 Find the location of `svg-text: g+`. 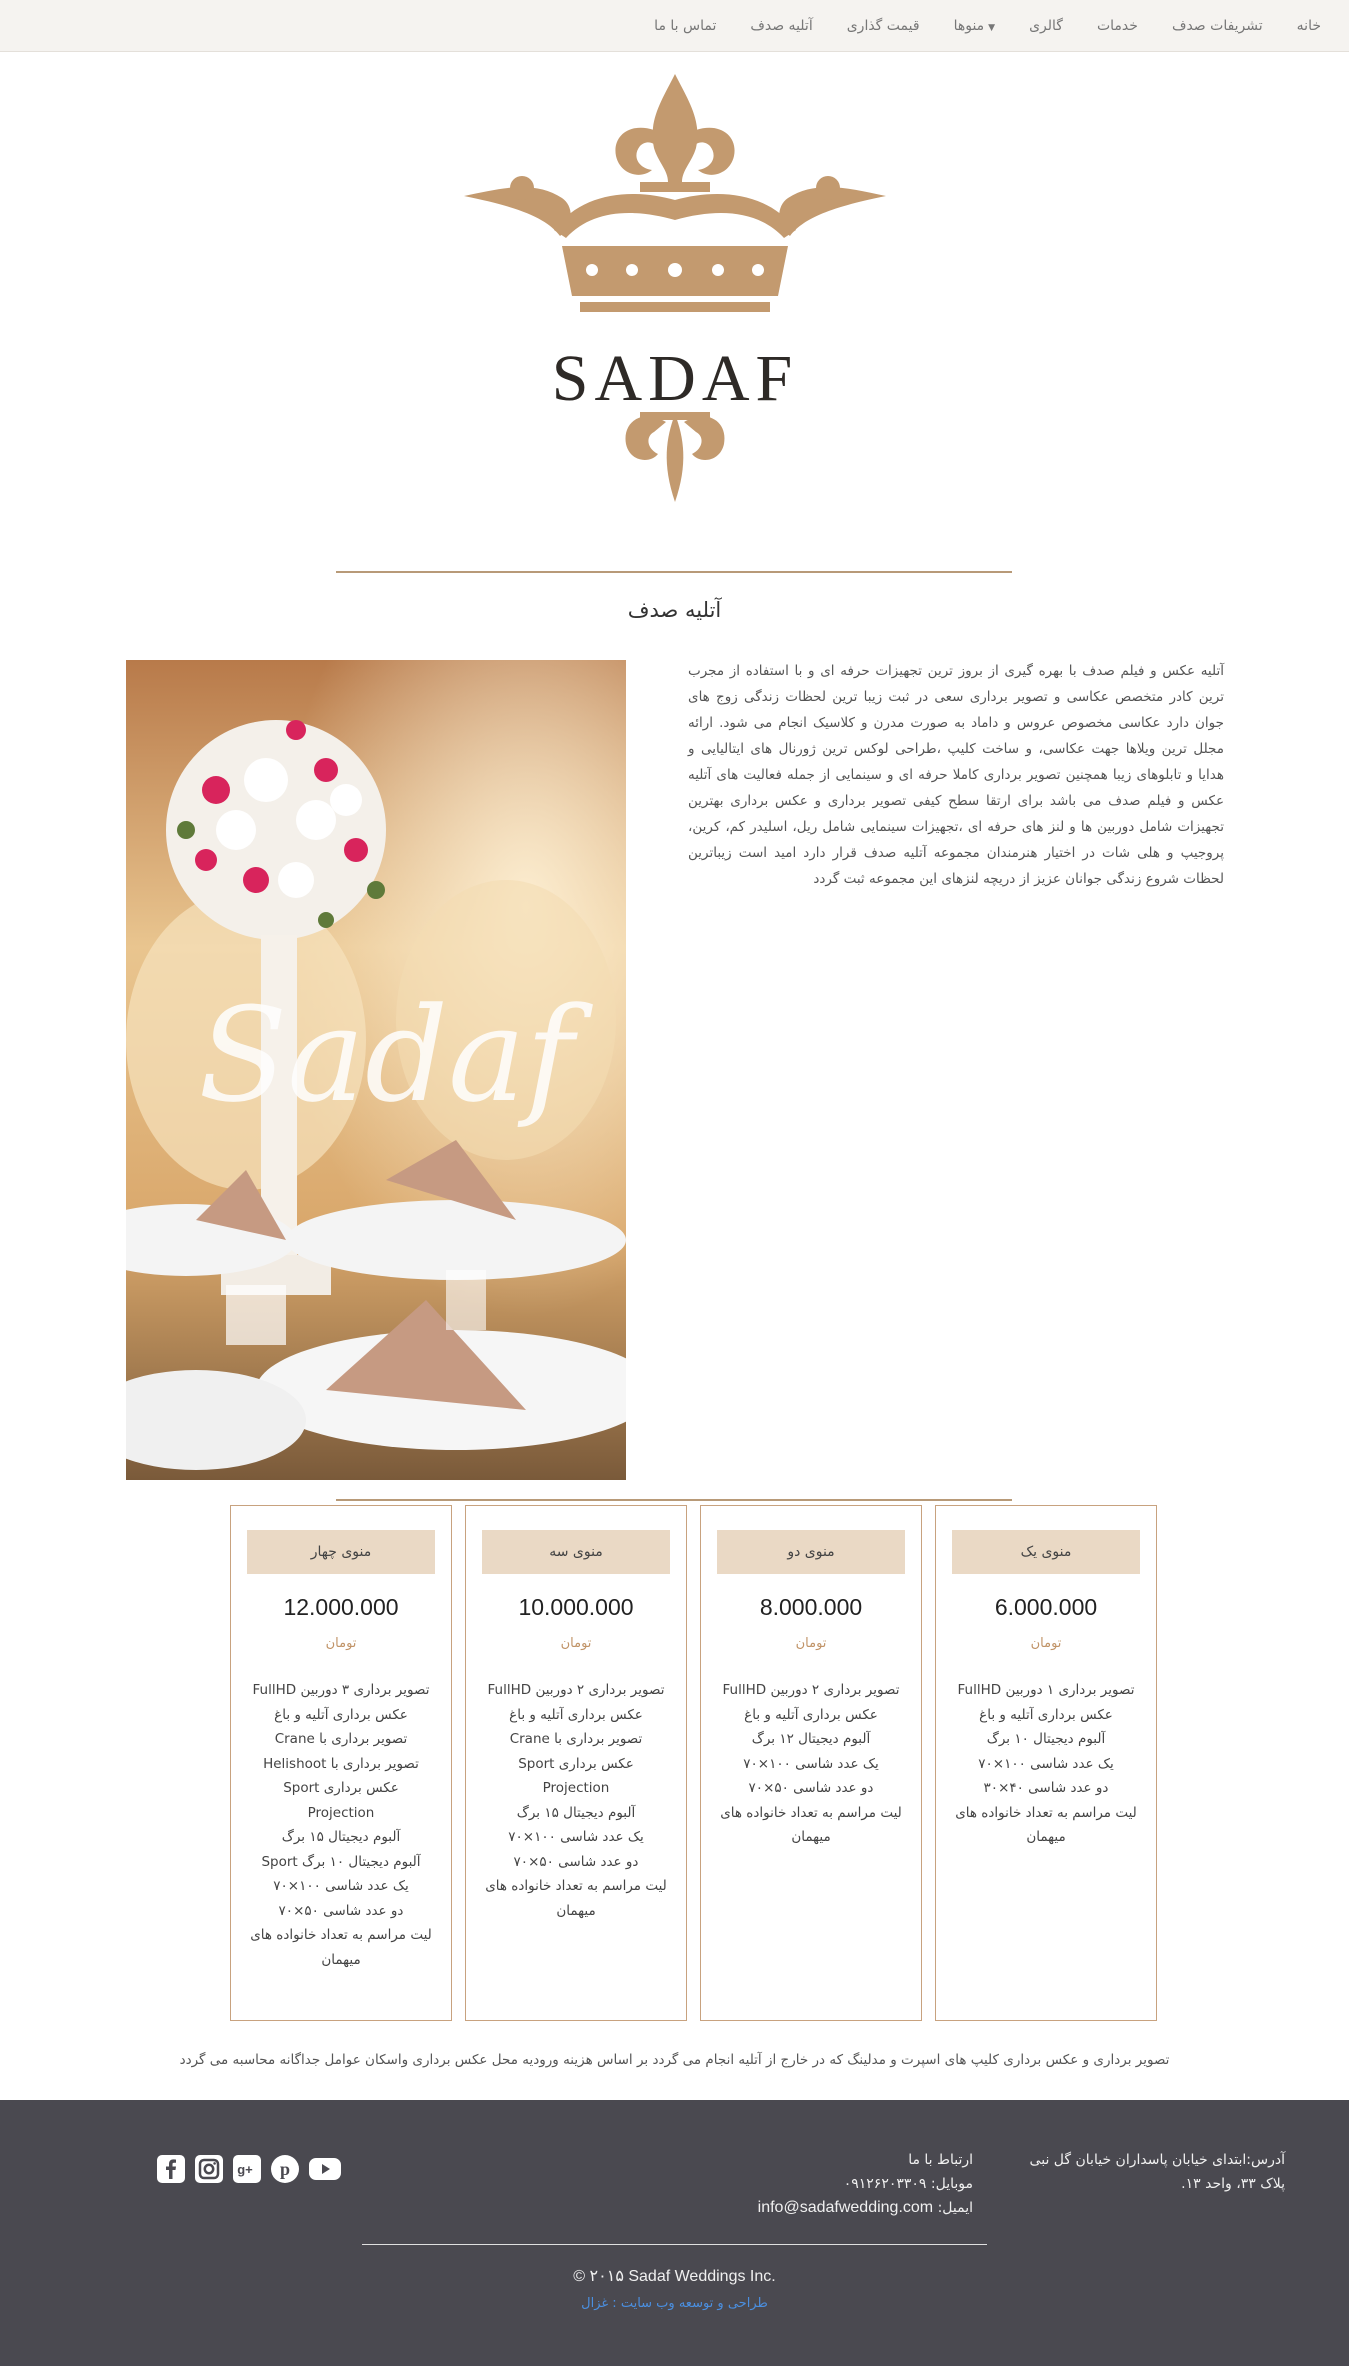

svg-text: g+ is located at coordinates (245, 2169).